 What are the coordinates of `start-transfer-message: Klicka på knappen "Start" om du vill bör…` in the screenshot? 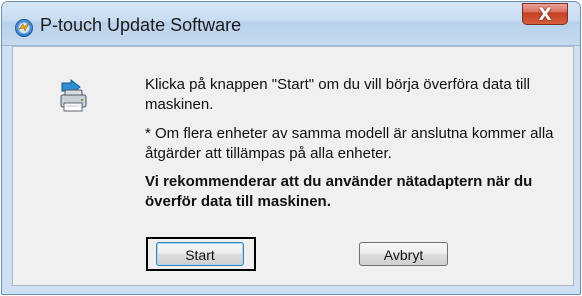 It's located at (338, 94).